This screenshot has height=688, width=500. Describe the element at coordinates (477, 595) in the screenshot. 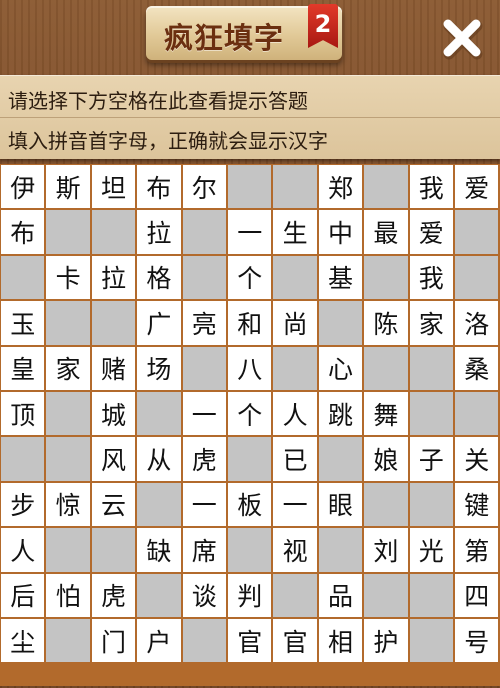

I see `grid-cell-letter: 四` at that location.